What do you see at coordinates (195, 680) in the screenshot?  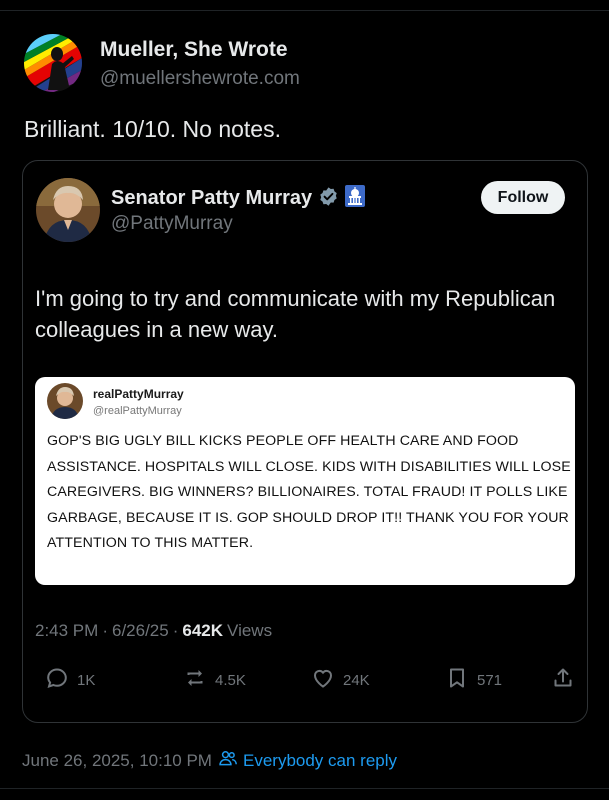 I see `repost-icon` at bounding box center [195, 680].